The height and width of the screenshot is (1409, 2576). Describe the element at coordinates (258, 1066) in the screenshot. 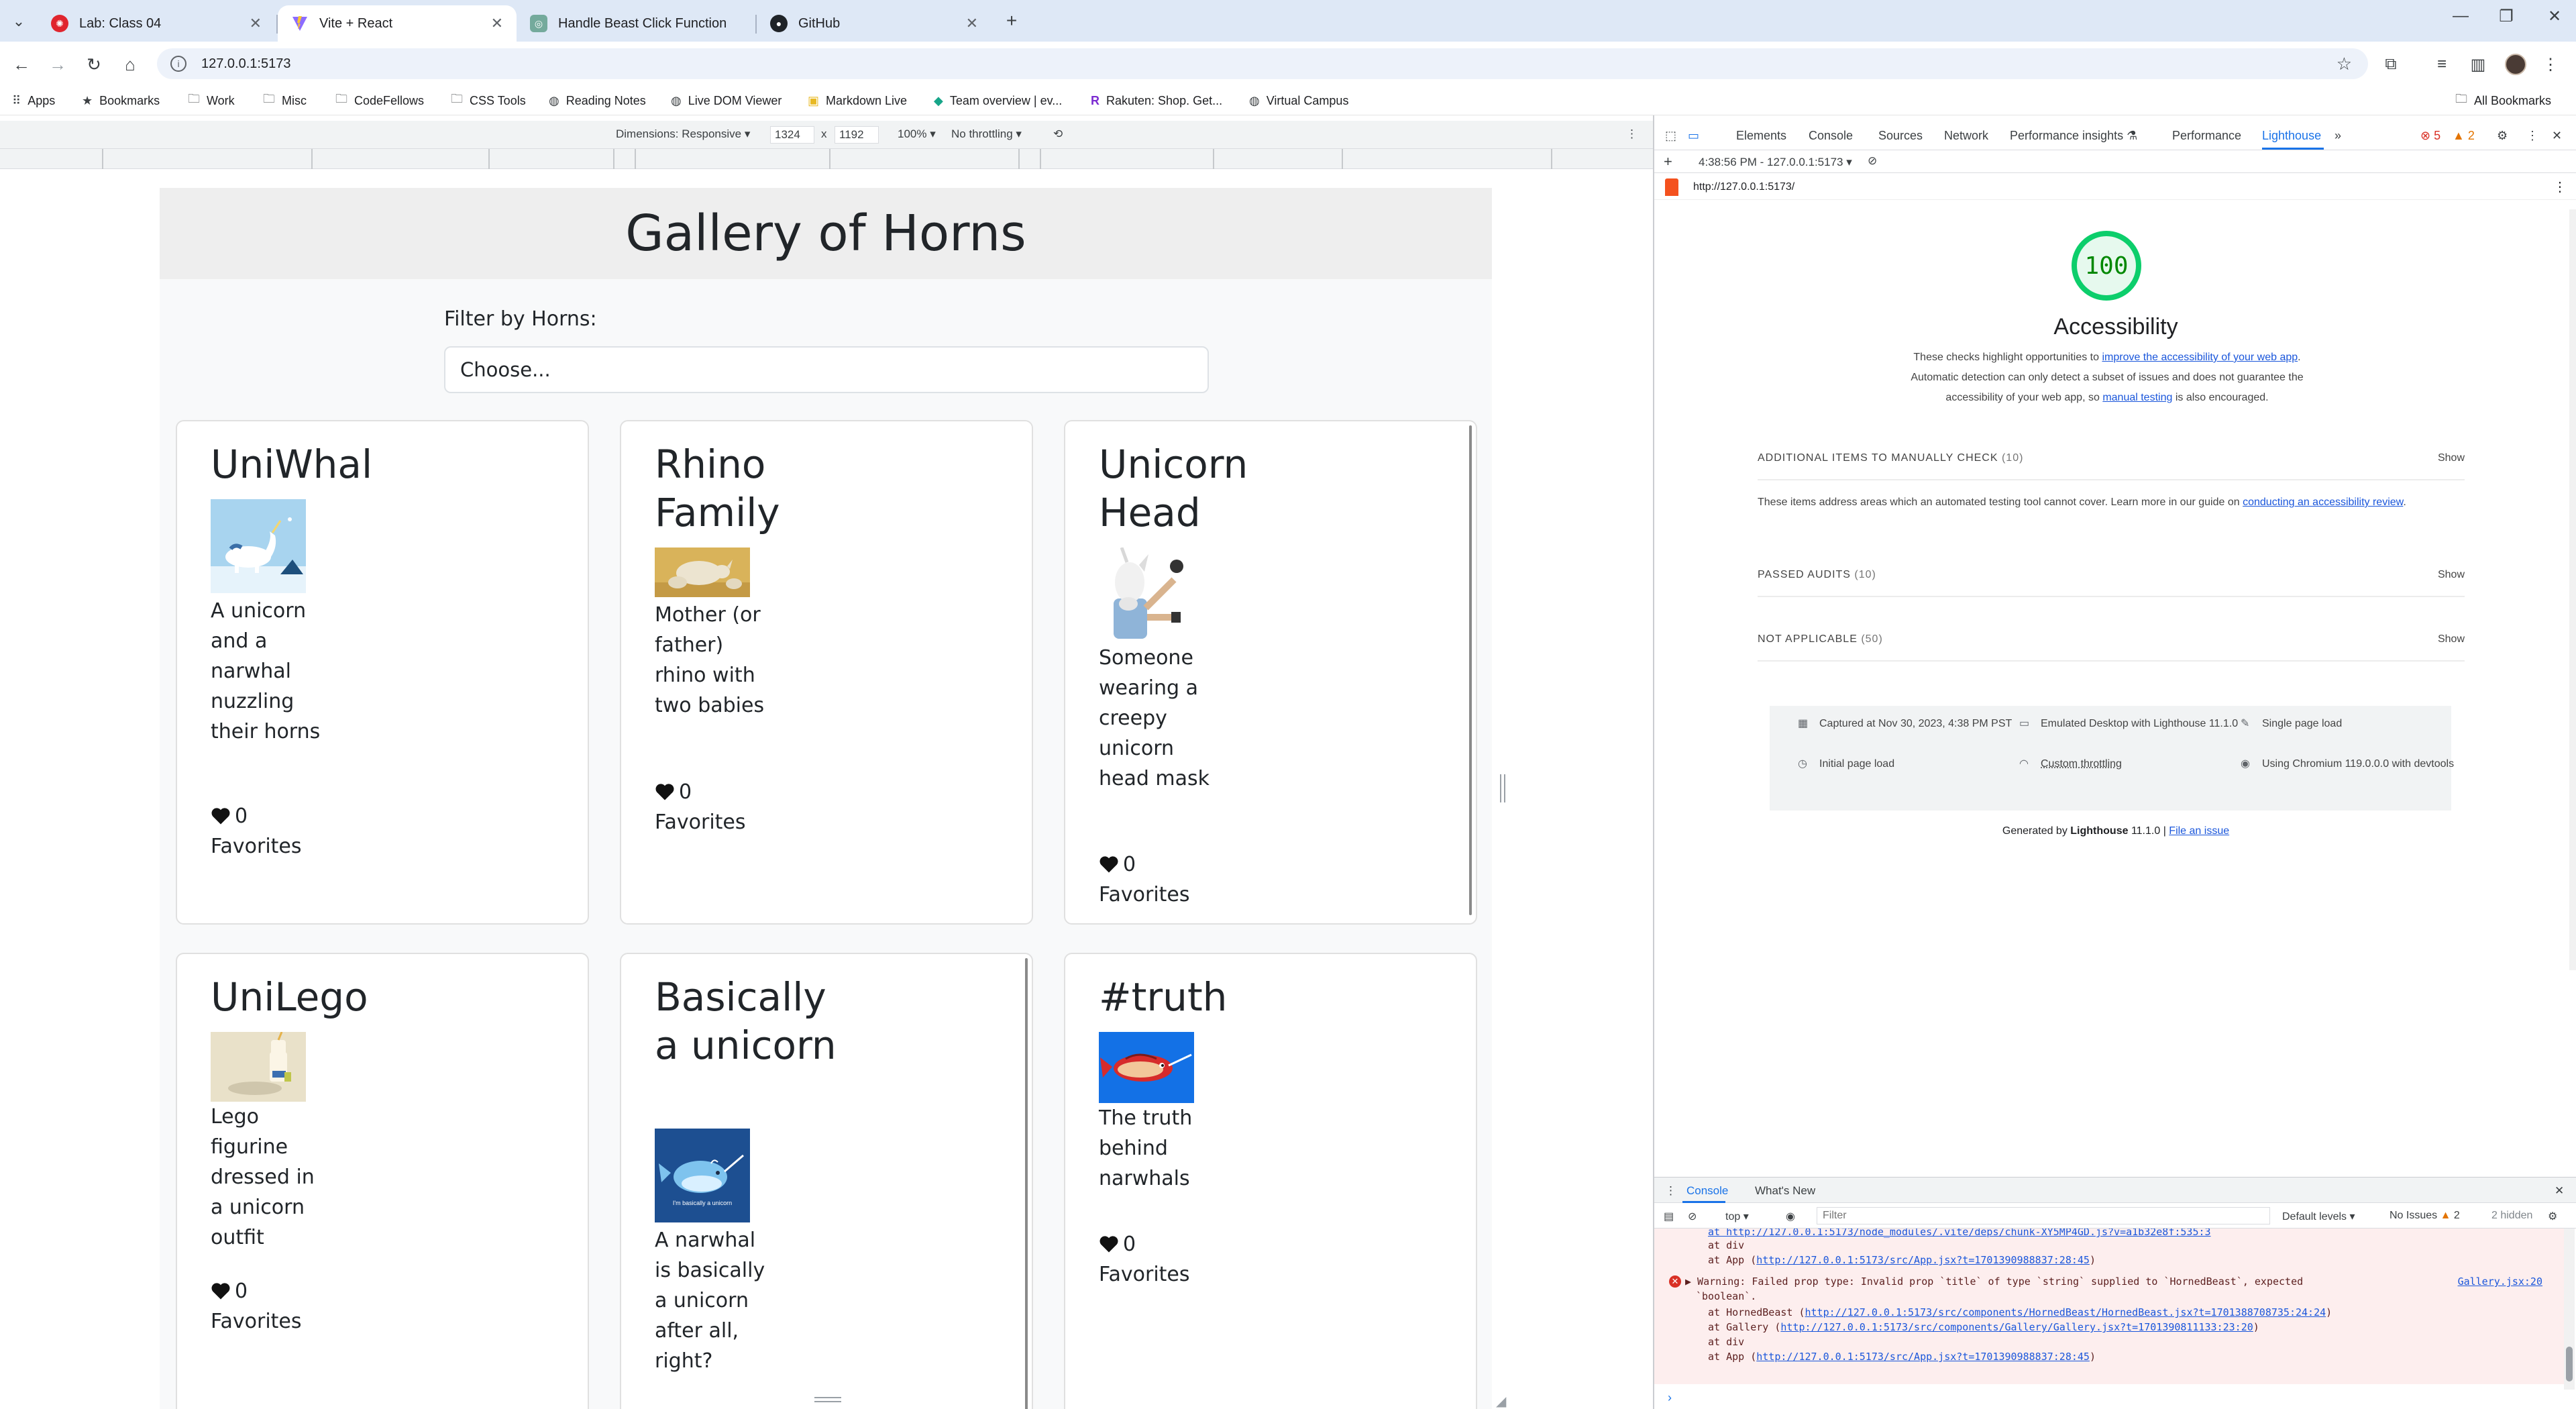

I see `unilego-image` at that location.